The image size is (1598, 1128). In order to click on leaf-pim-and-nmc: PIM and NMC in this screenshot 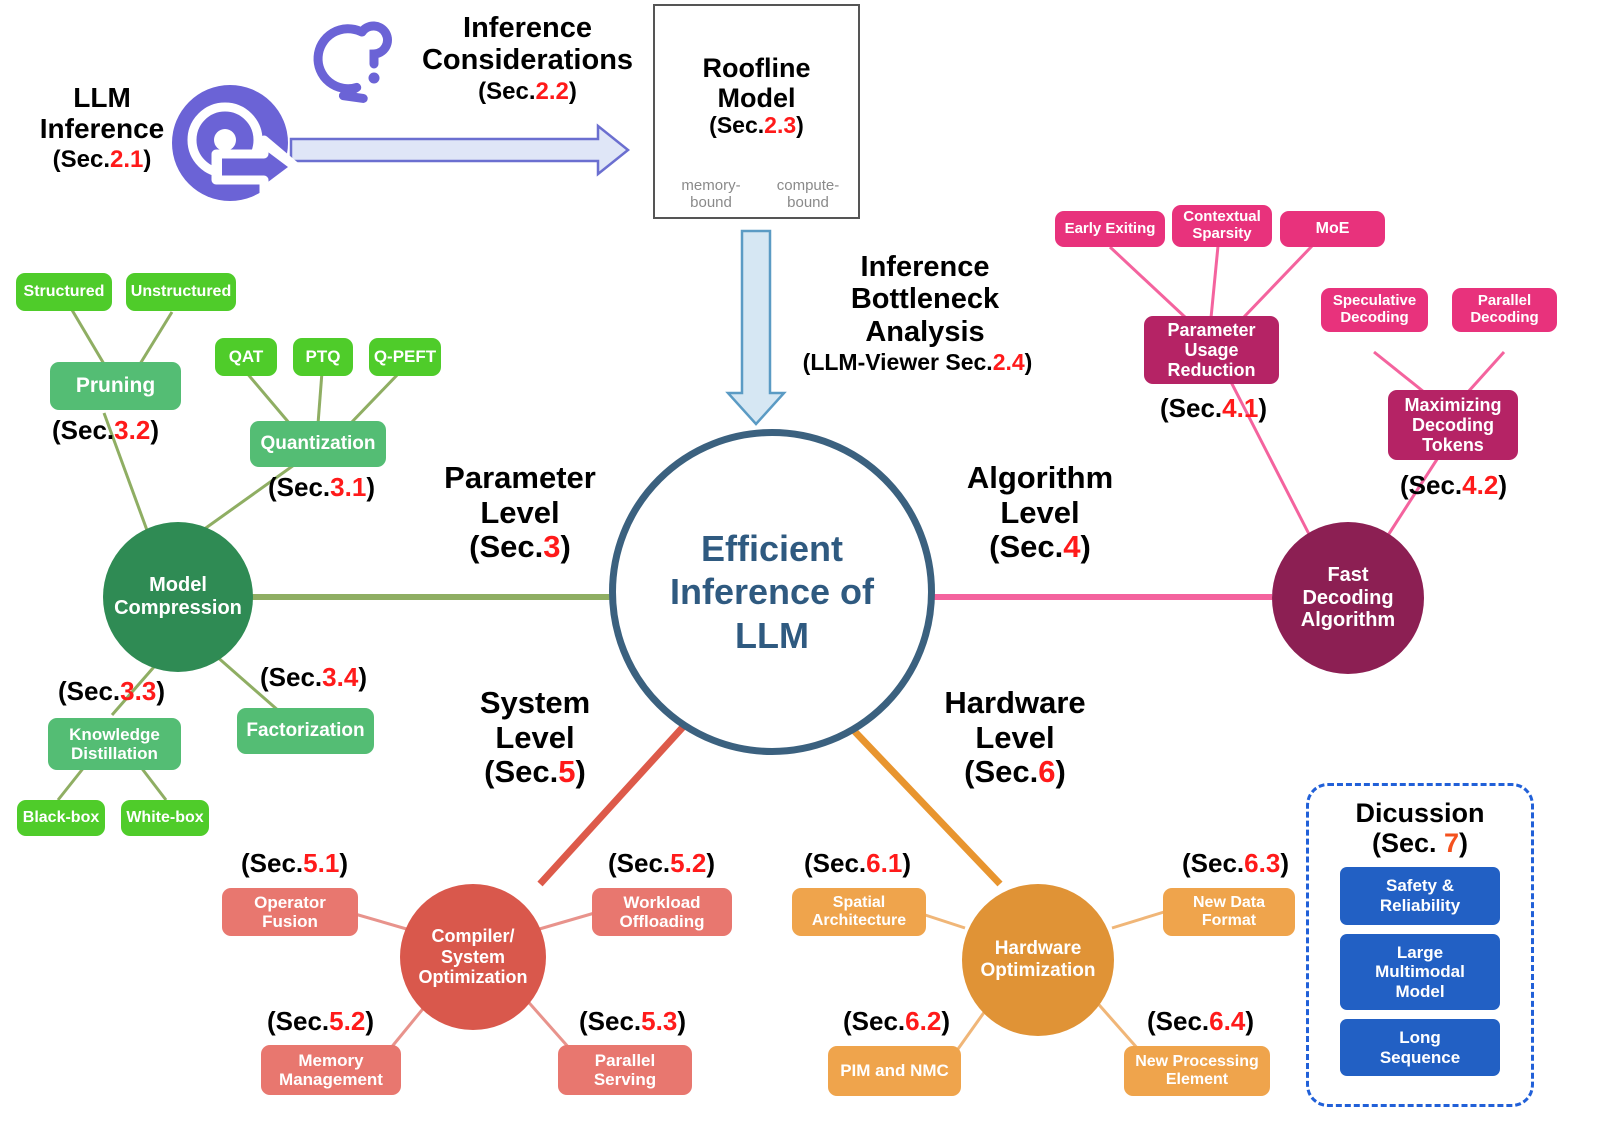, I will do `click(894, 1071)`.